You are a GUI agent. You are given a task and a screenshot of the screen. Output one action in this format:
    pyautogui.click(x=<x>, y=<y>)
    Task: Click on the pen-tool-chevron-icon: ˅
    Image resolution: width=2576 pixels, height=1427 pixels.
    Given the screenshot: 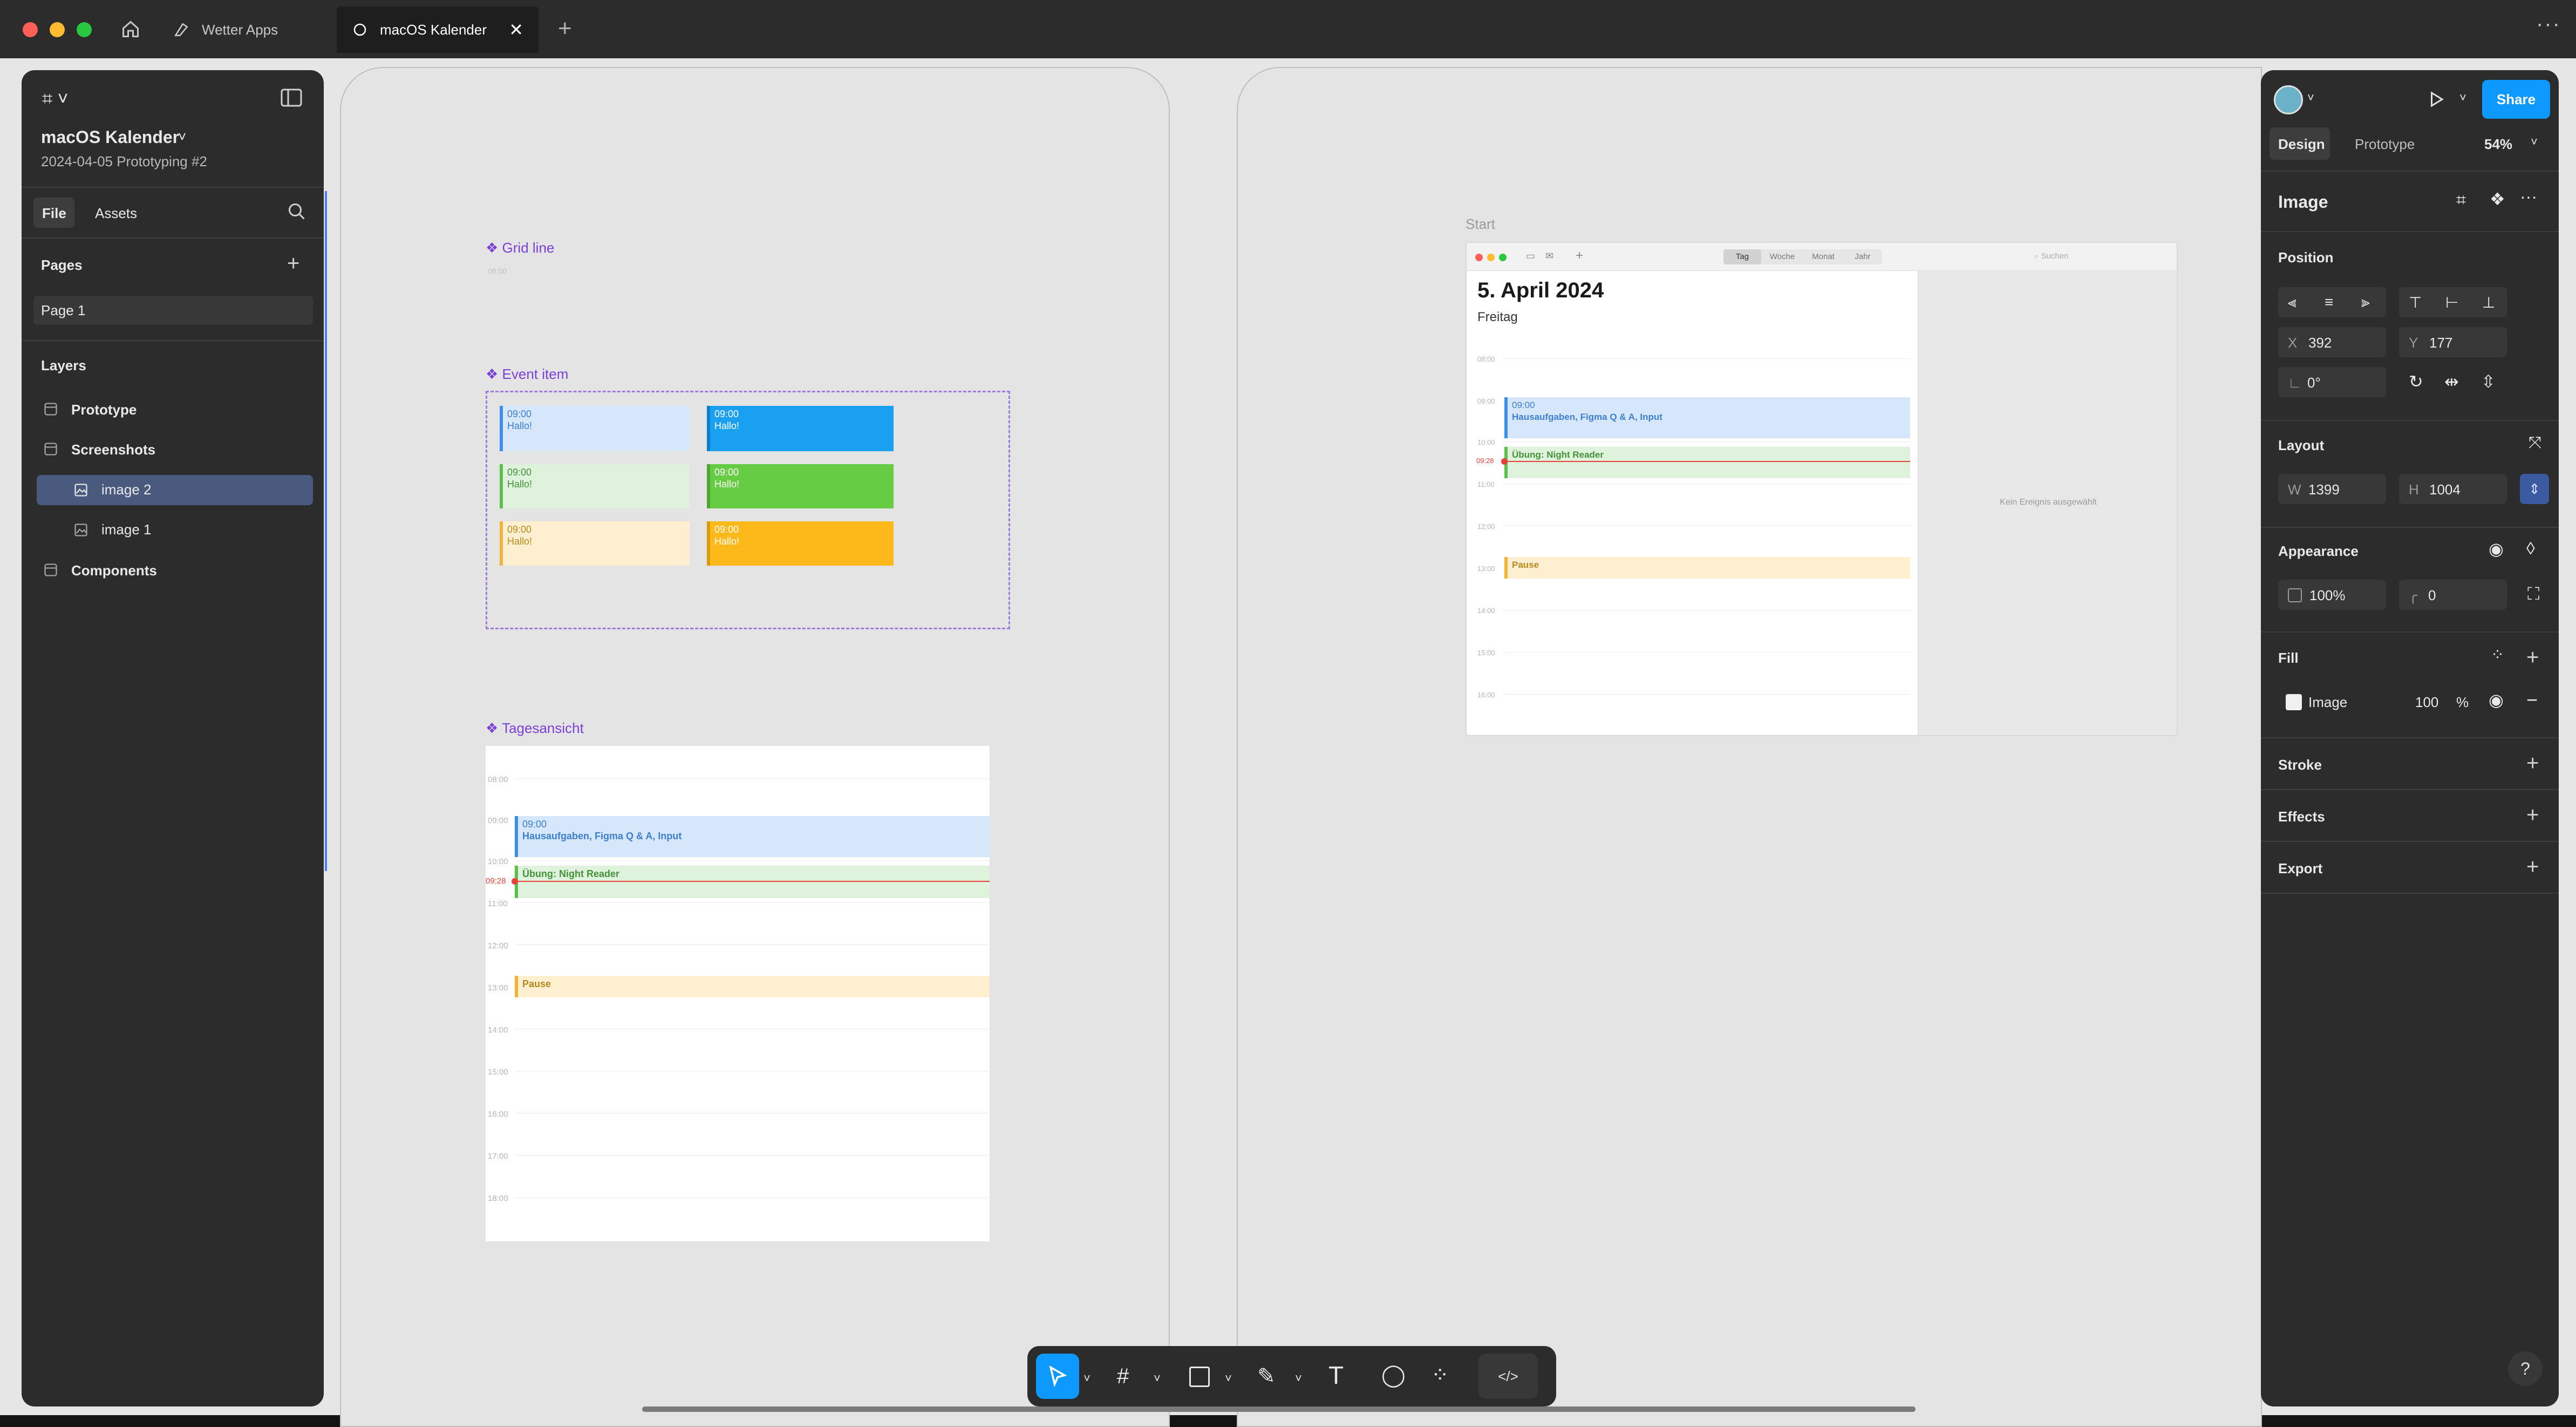 What is the action you would take?
    pyautogui.click(x=1298, y=1378)
    